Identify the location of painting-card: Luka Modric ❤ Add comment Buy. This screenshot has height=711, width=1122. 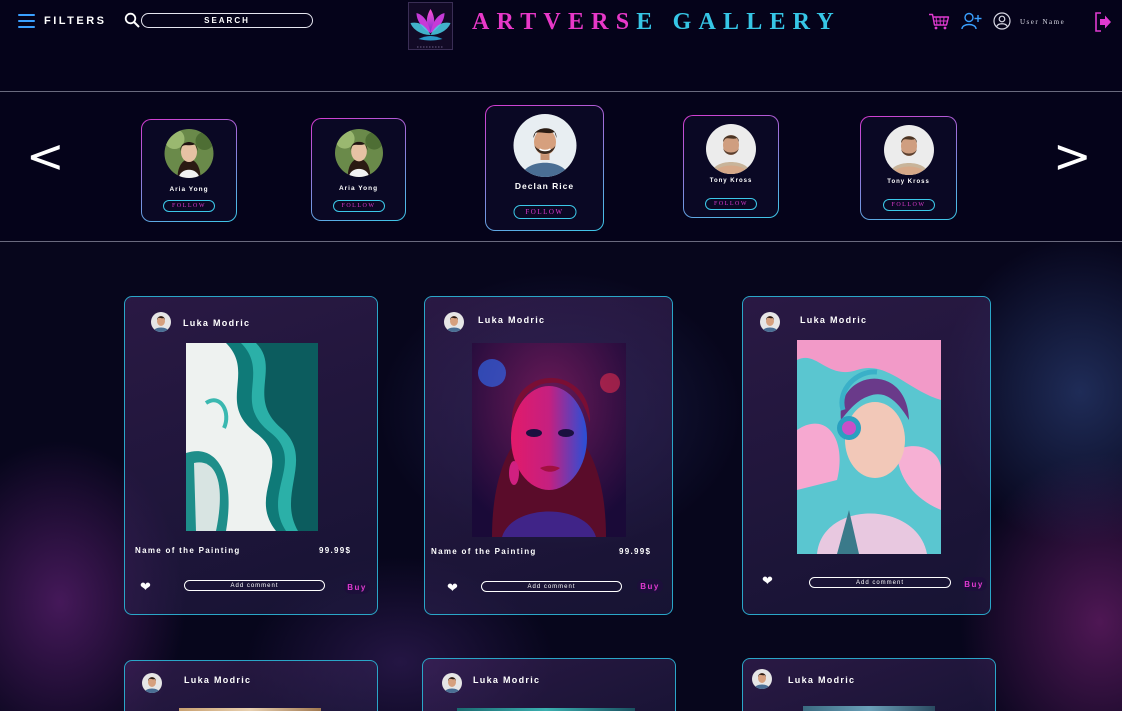
(866, 455).